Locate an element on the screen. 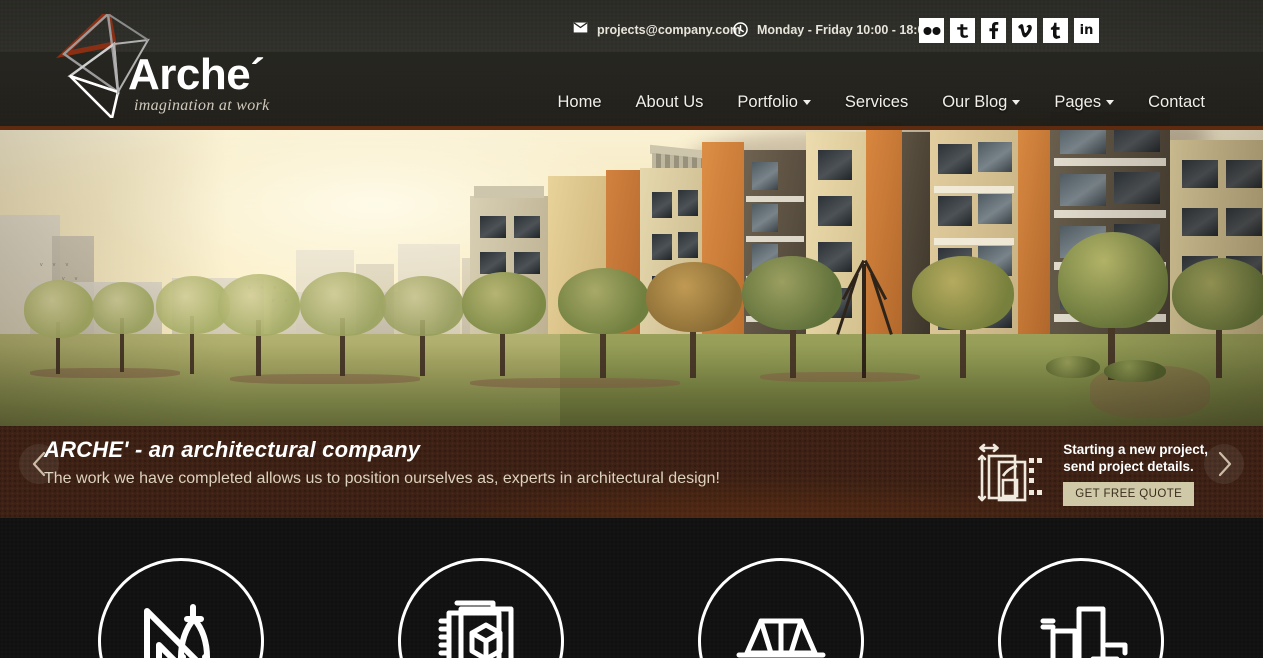 Image resolution: width=1263 pixels, height=658 pixels. nav-item-contact: Contact is located at coordinates (1168, 102).